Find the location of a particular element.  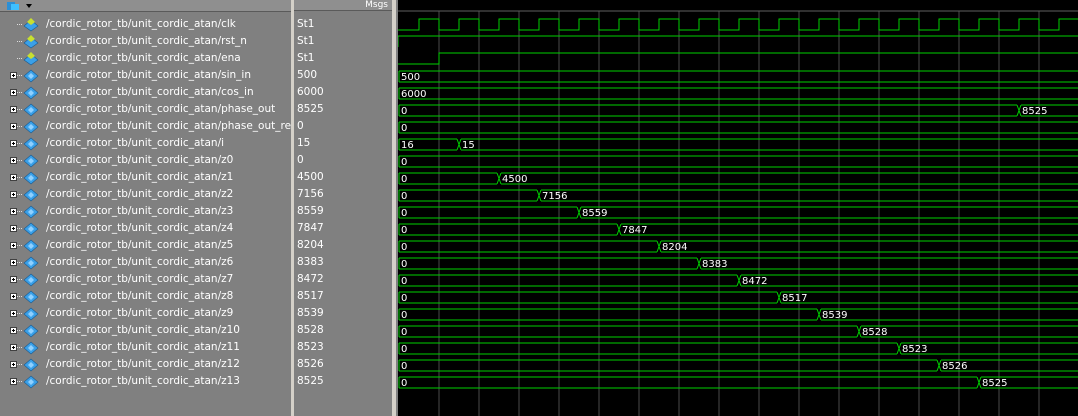

signal-value: 0 is located at coordinates (300, 160).